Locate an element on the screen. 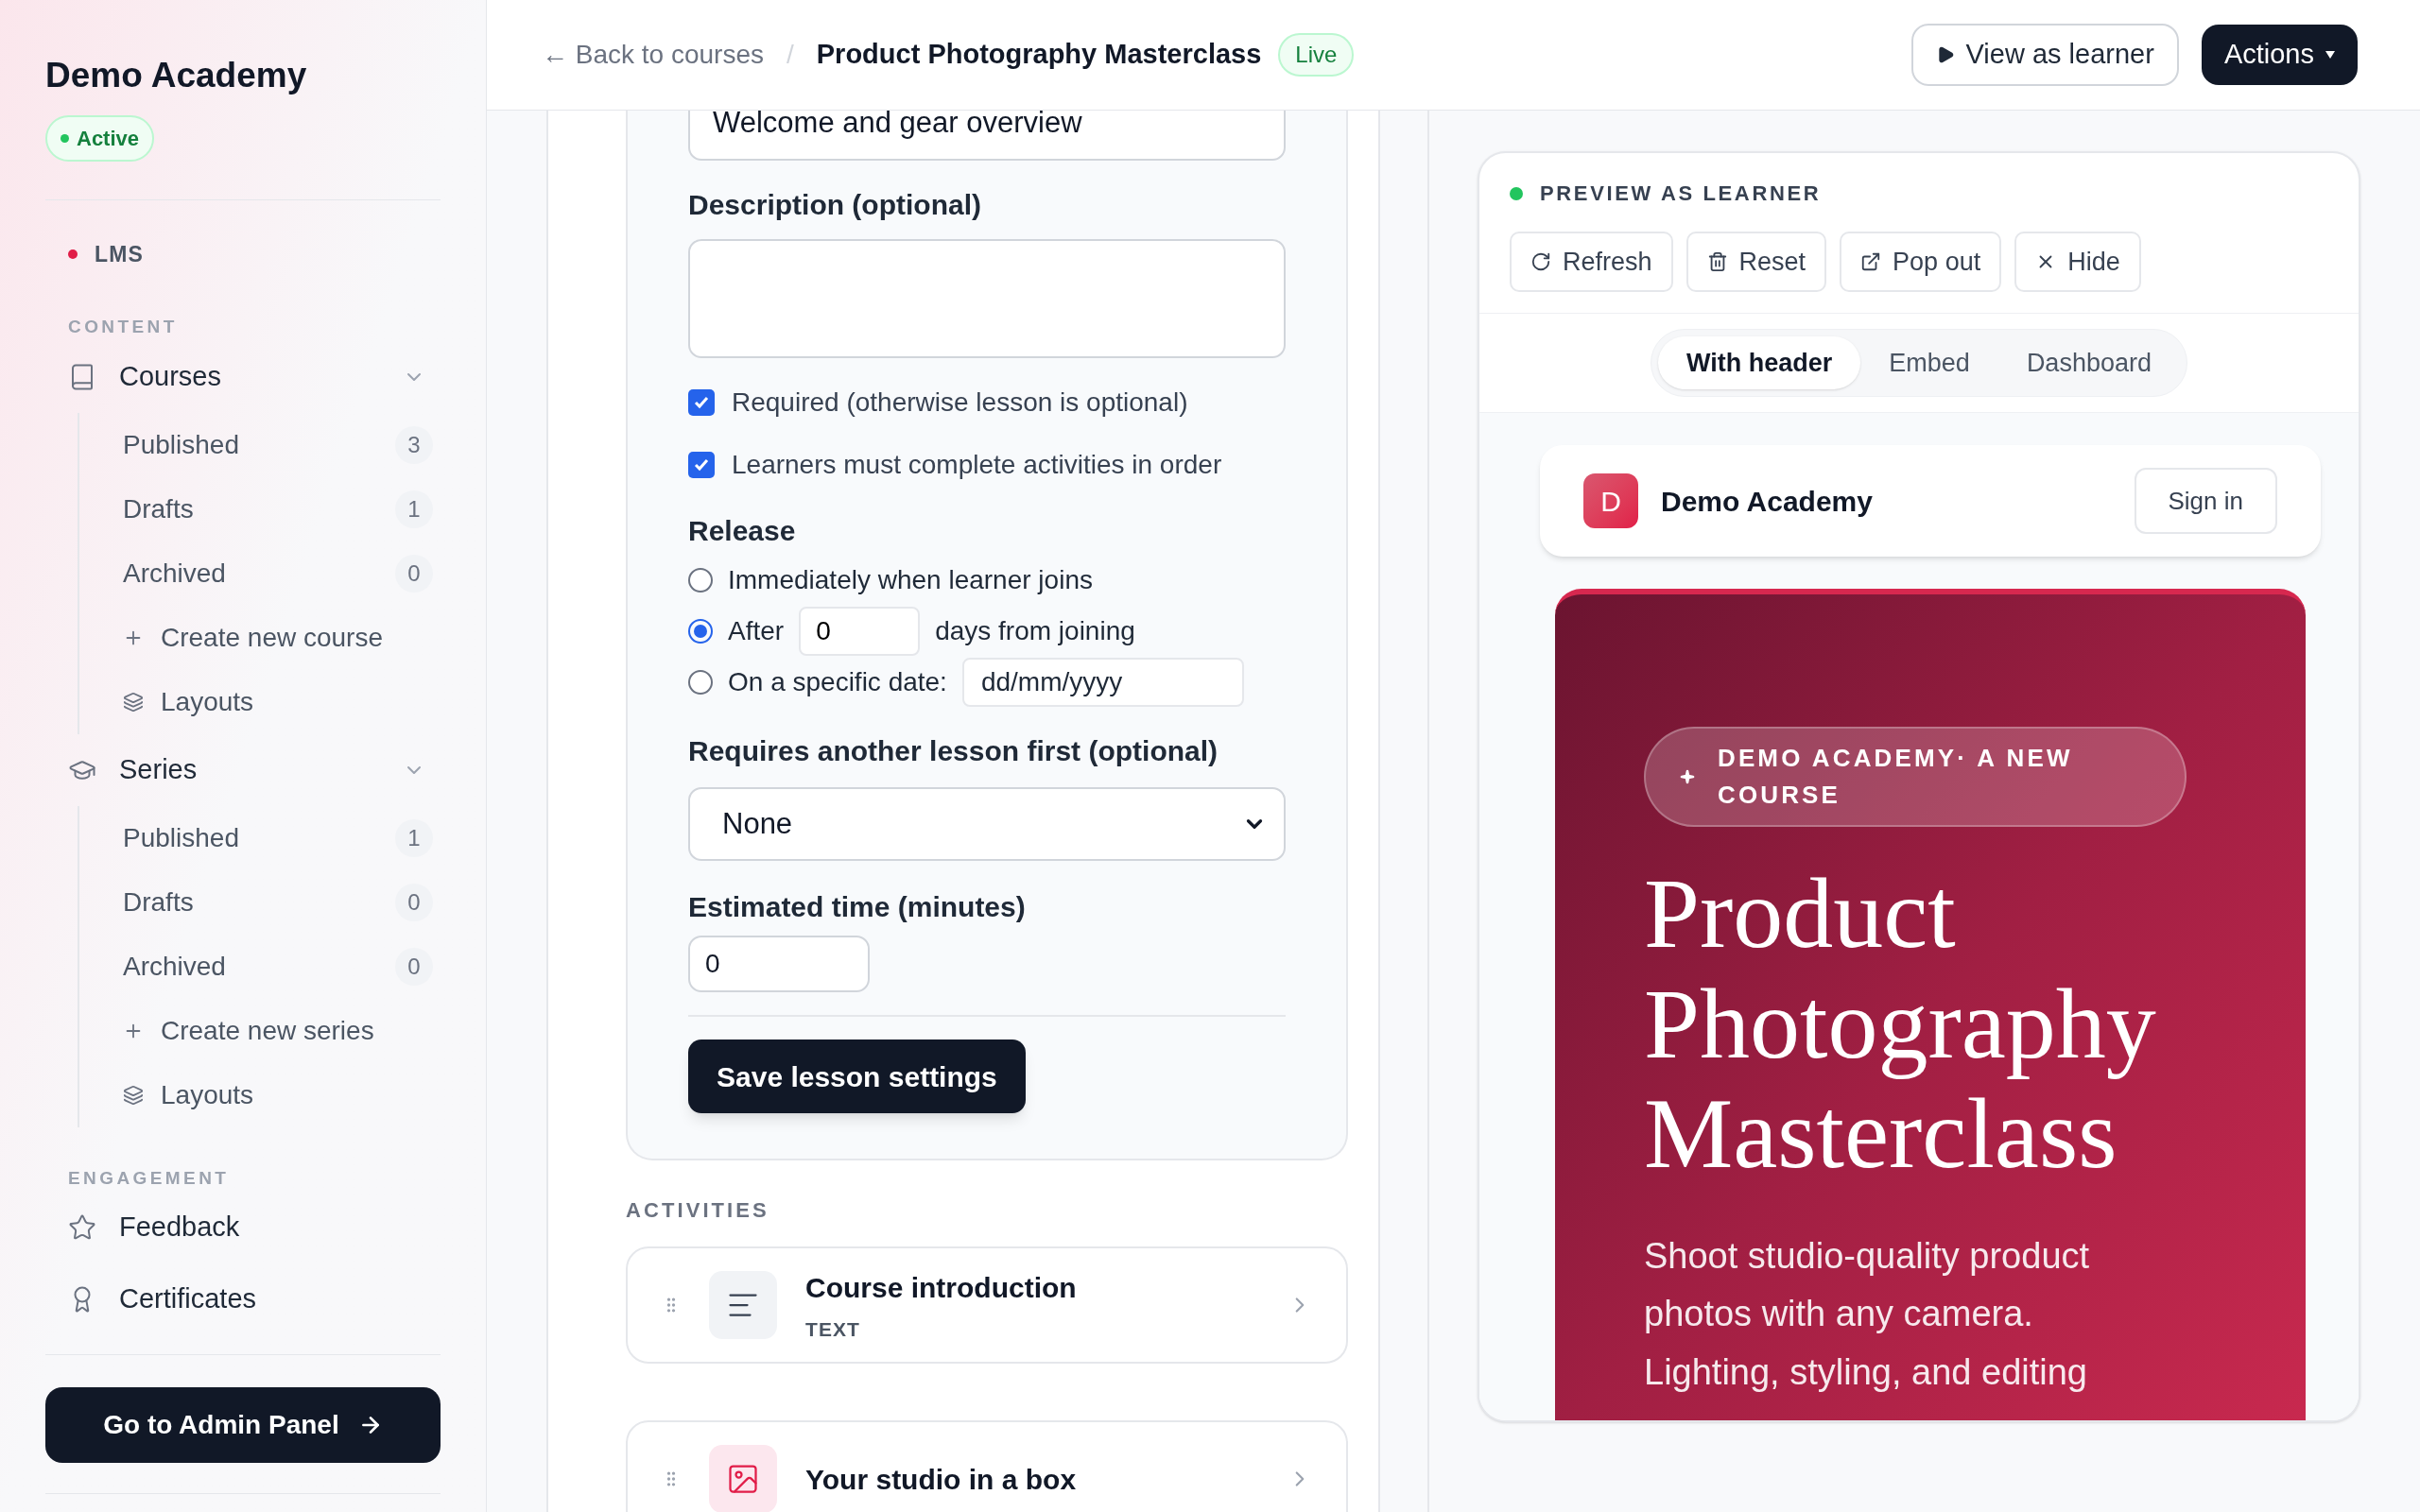  nav-subitem: Drafts 1 is located at coordinates (278, 508).